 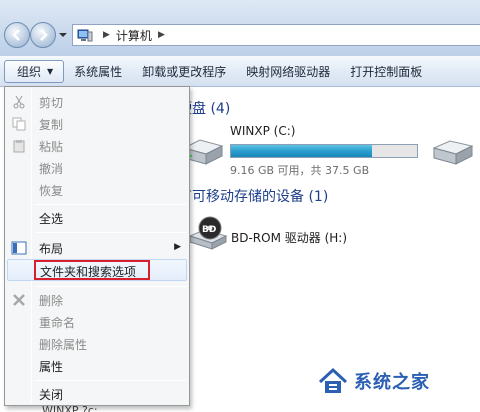 I want to click on menu-item-select-all: 全选, so click(x=97, y=218).